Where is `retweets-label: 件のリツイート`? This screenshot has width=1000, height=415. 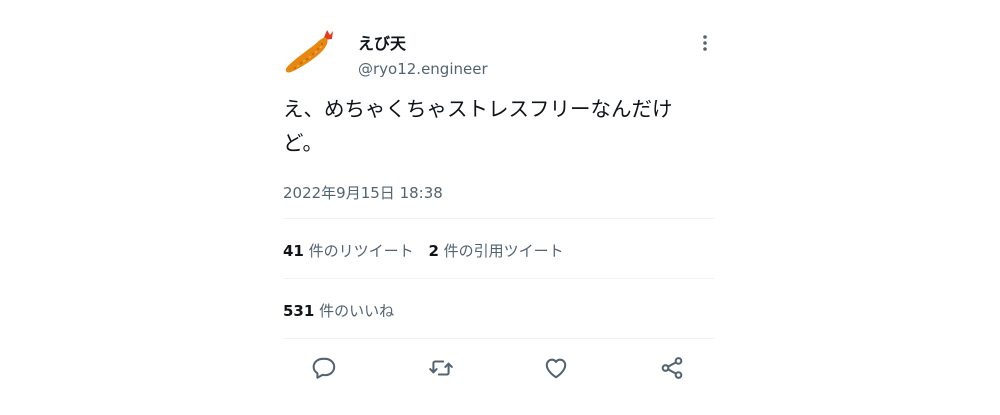
retweets-label: 件のリツイート is located at coordinates (361, 251).